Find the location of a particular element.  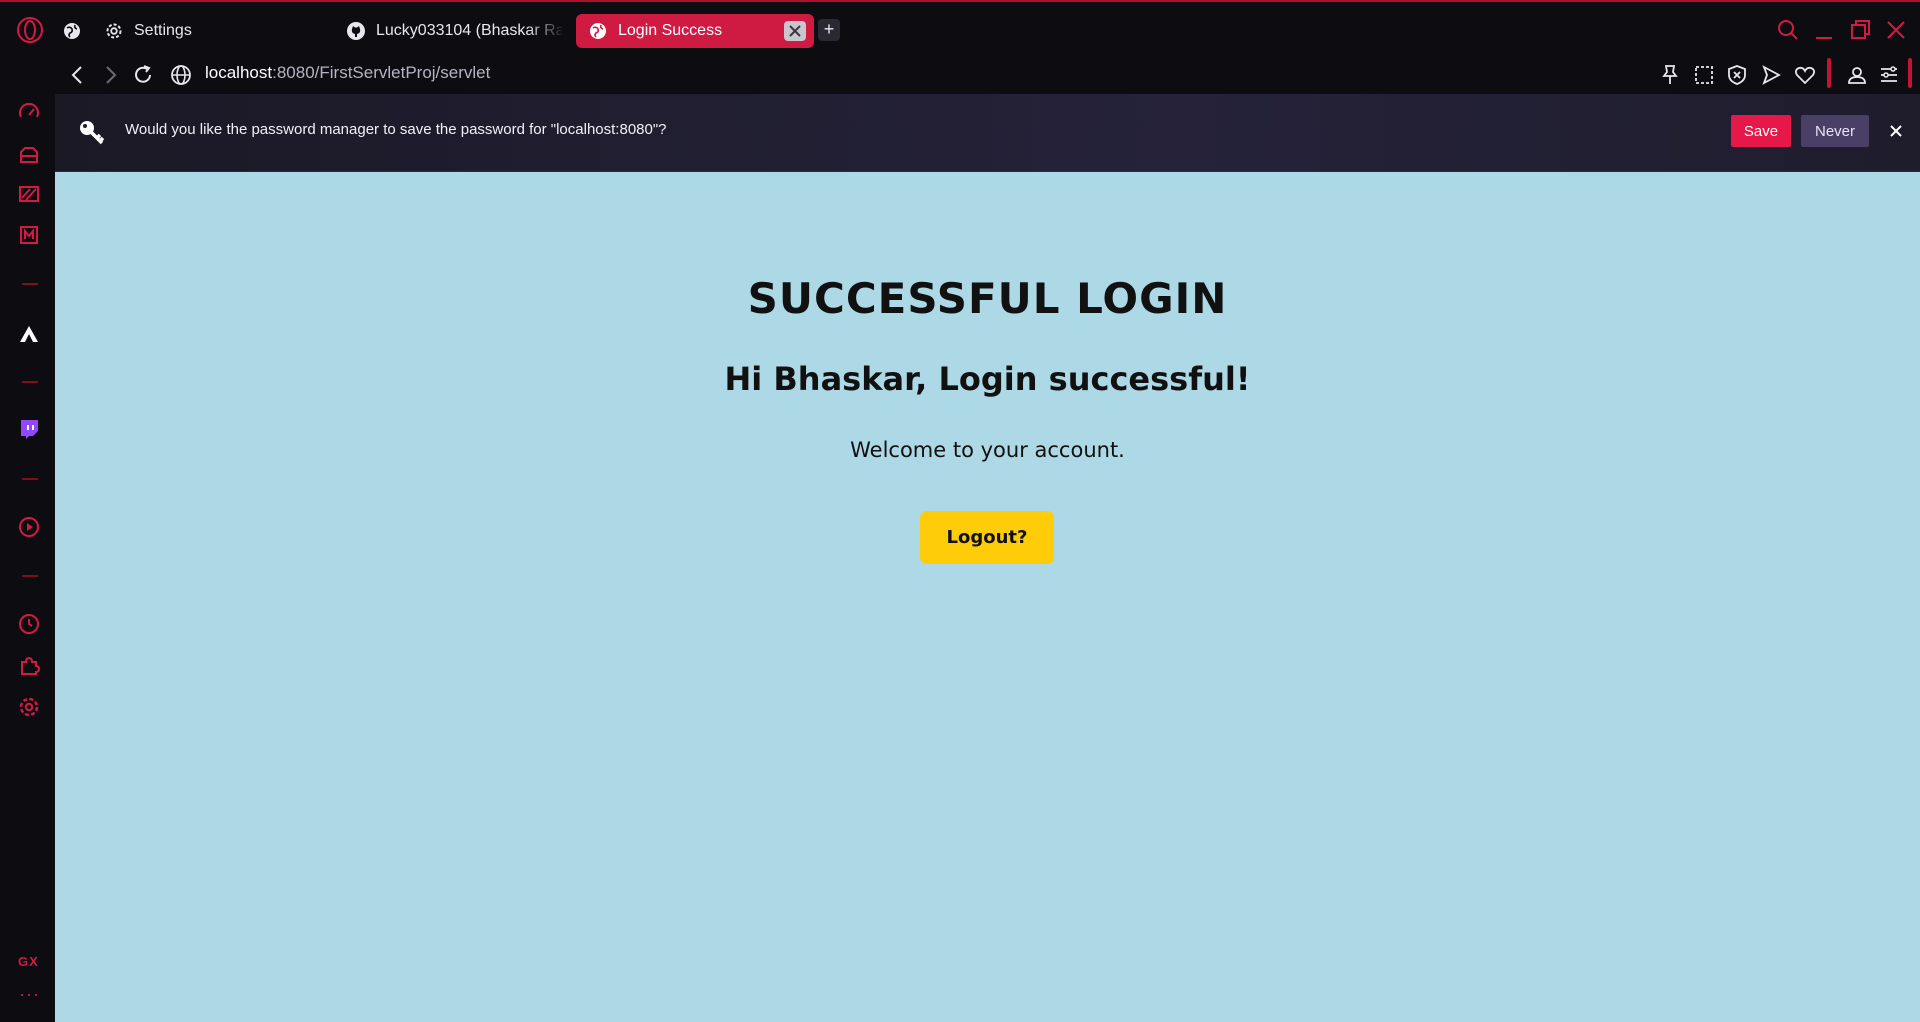

address-bar: localhost:8080/FirstServletProj/servlet is located at coordinates (987, 76).